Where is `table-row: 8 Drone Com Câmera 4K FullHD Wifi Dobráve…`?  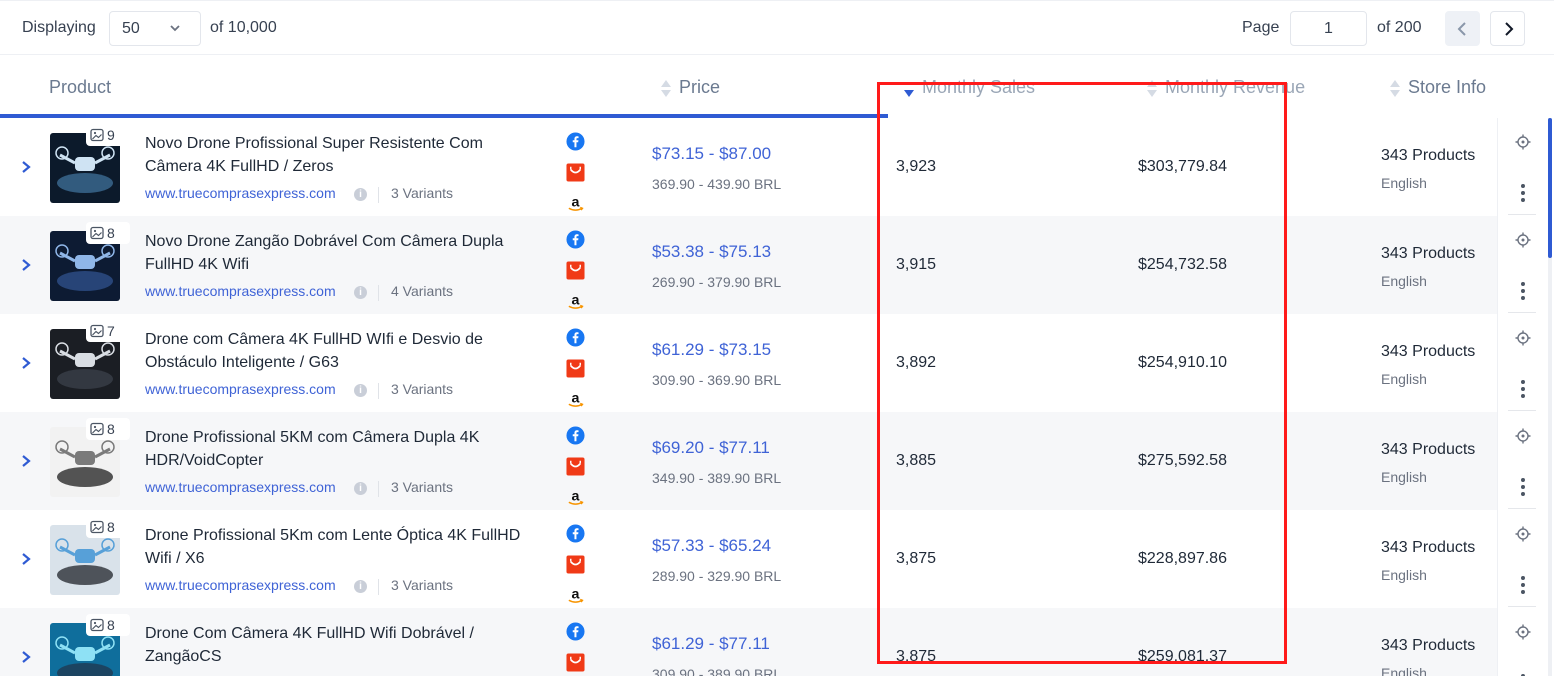 table-row: 8 Drone Com Câmera 4K FullHD Wifi Dobráve… is located at coordinates (748, 642).